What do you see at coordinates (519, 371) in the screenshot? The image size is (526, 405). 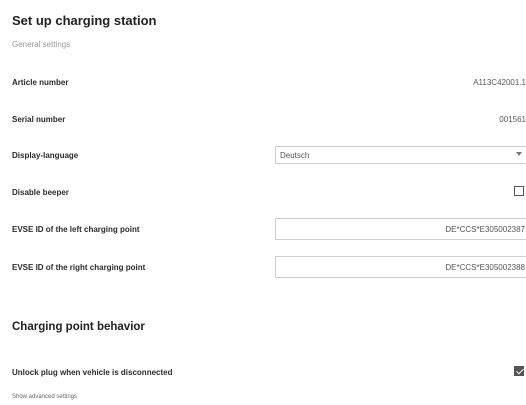 I see `unlock-plug-checkbox` at bounding box center [519, 371].